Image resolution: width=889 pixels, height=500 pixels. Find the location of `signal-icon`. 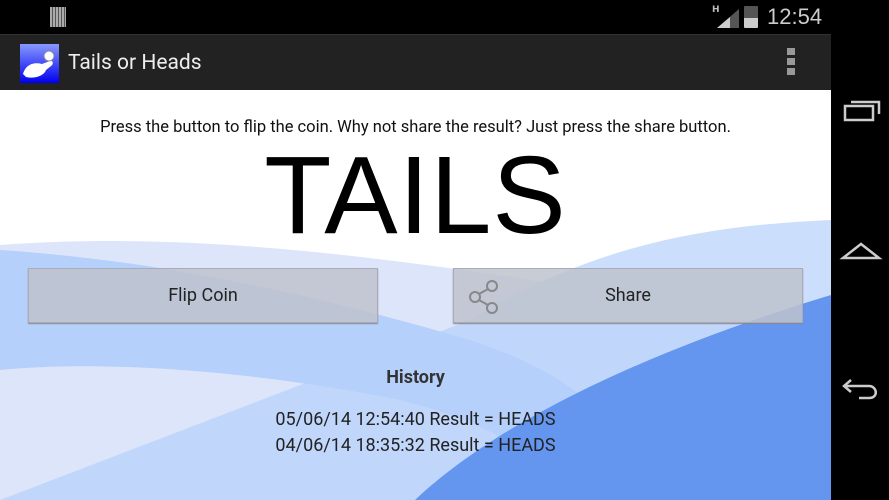

signal-icon is located at coordinates (728, 18).